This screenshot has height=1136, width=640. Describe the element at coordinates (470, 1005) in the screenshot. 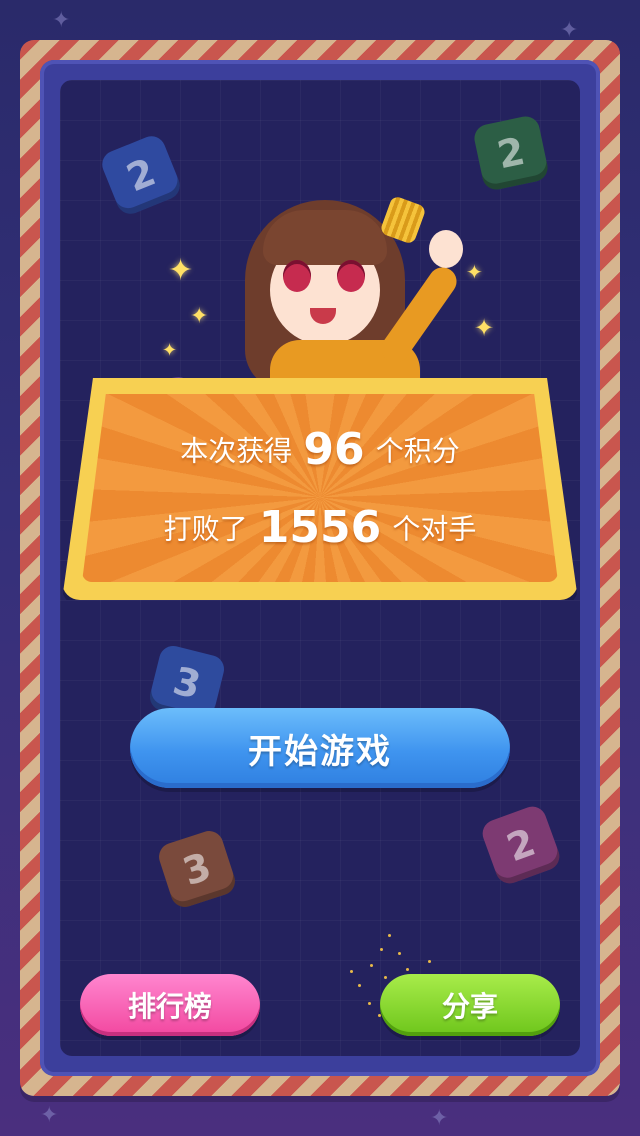

I see `share-button: 分享` at that location.